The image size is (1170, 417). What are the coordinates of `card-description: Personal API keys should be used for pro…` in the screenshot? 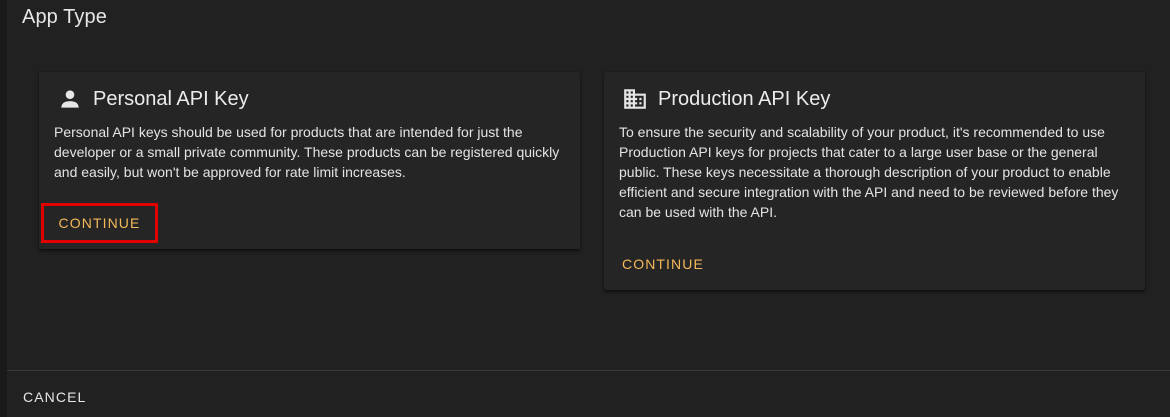 It's located at (307, 152).